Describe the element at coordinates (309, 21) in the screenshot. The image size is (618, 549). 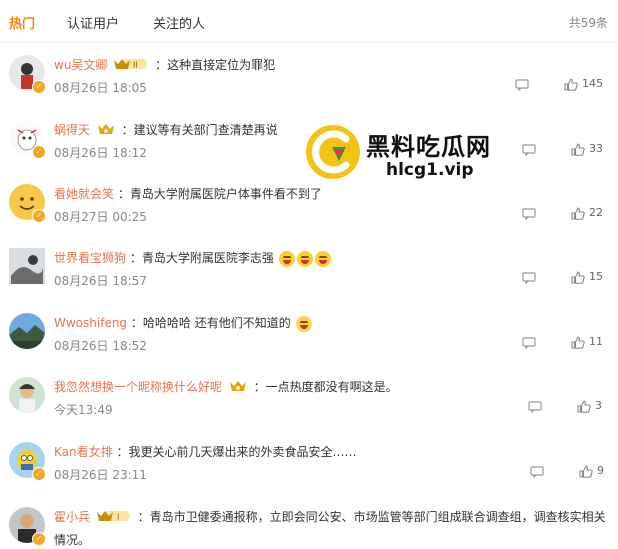
I see `comment-tabs: 热门 认证用户 关注的人 共59条` at that location.